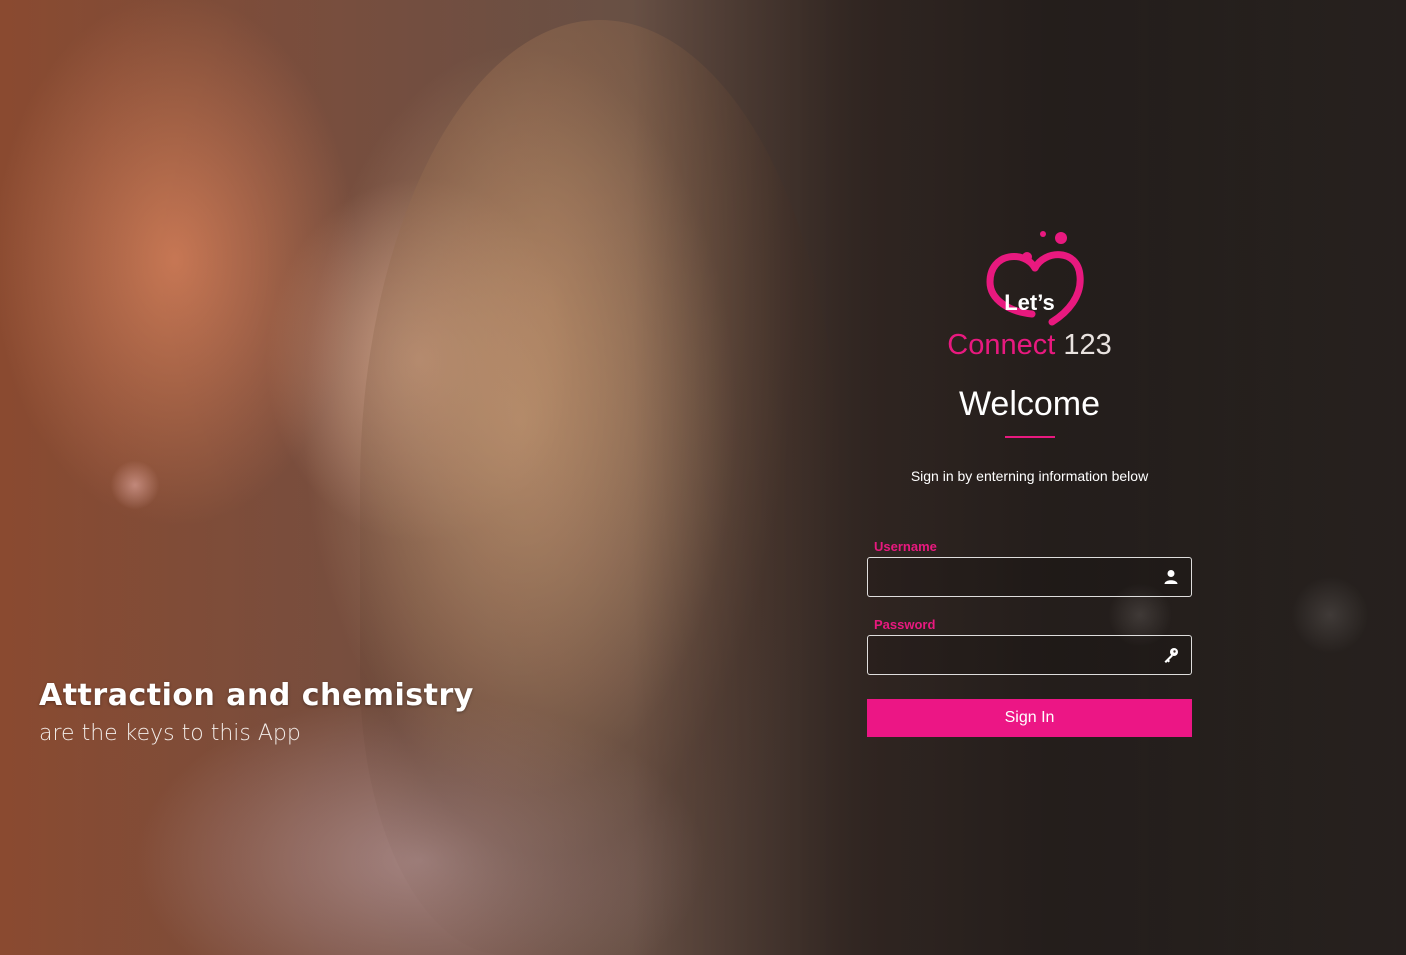  I want to click on sign-in-button: Sign In, so click(1029, 718).